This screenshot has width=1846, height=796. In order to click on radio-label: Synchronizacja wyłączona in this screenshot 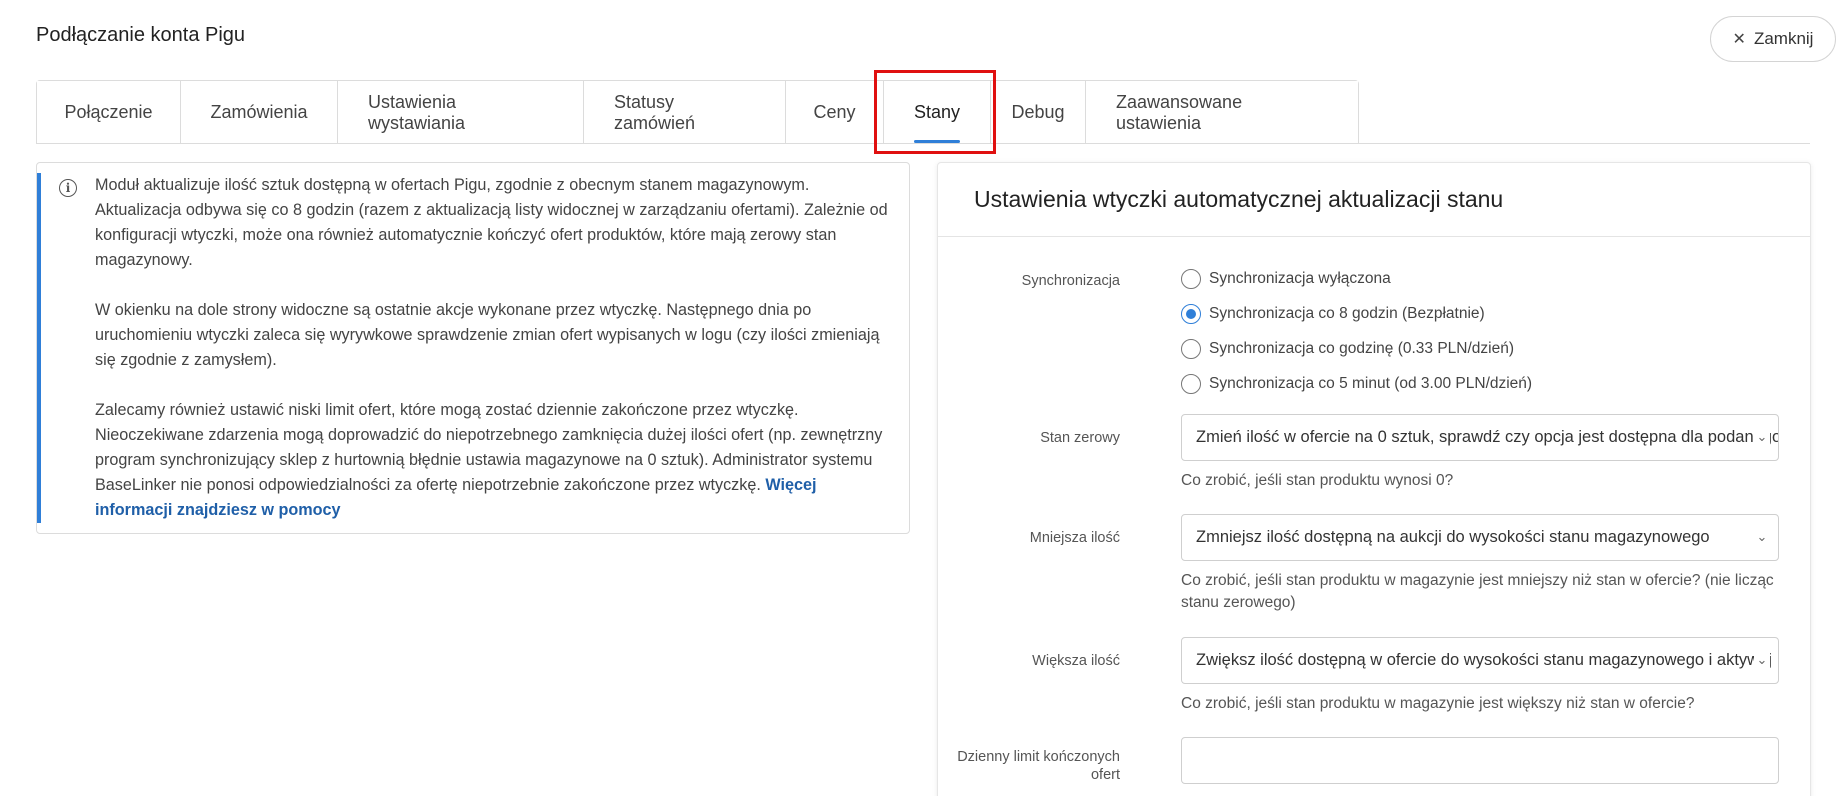, I will do `click(1300, 278)`.